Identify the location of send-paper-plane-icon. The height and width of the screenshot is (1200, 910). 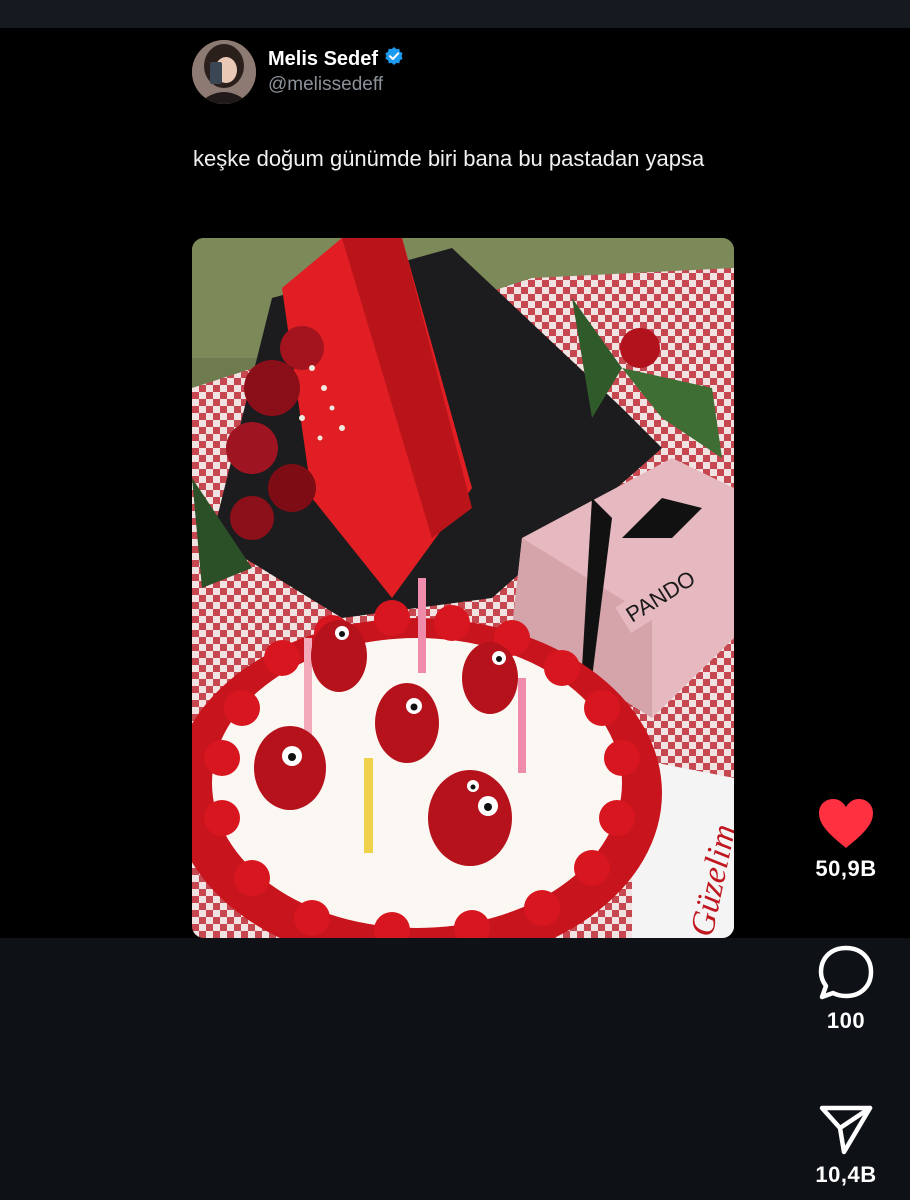
(846, 1129).